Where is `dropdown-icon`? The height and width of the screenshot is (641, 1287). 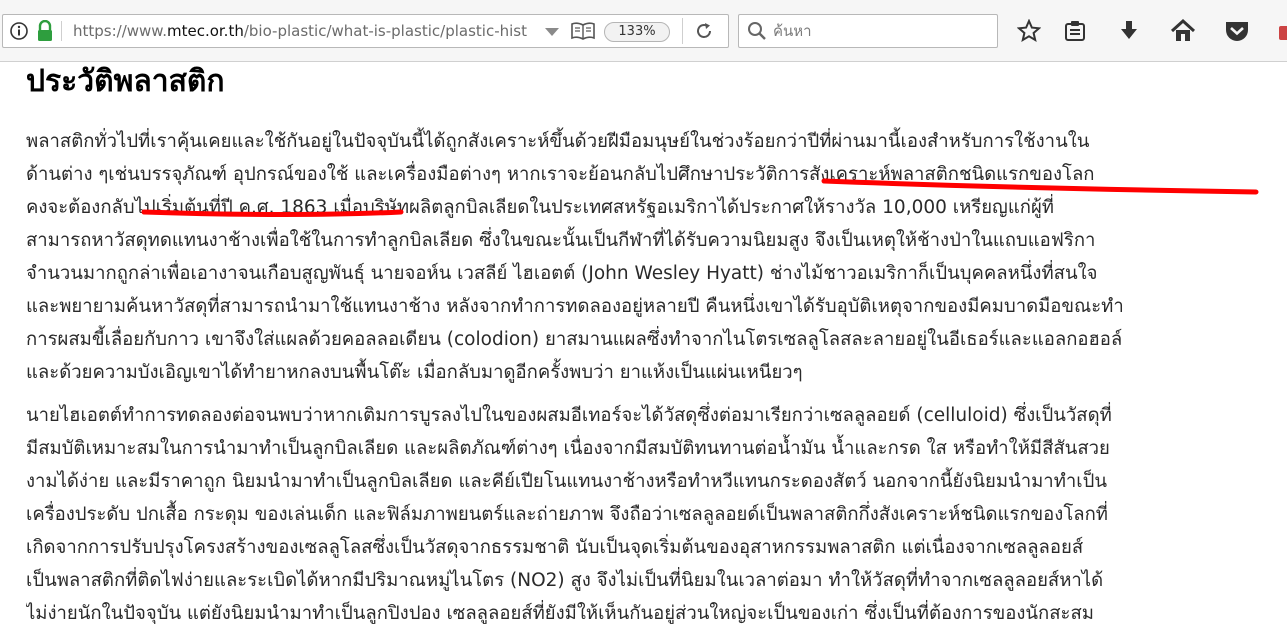 dropdown-icon is located at coordinates (552, 32).